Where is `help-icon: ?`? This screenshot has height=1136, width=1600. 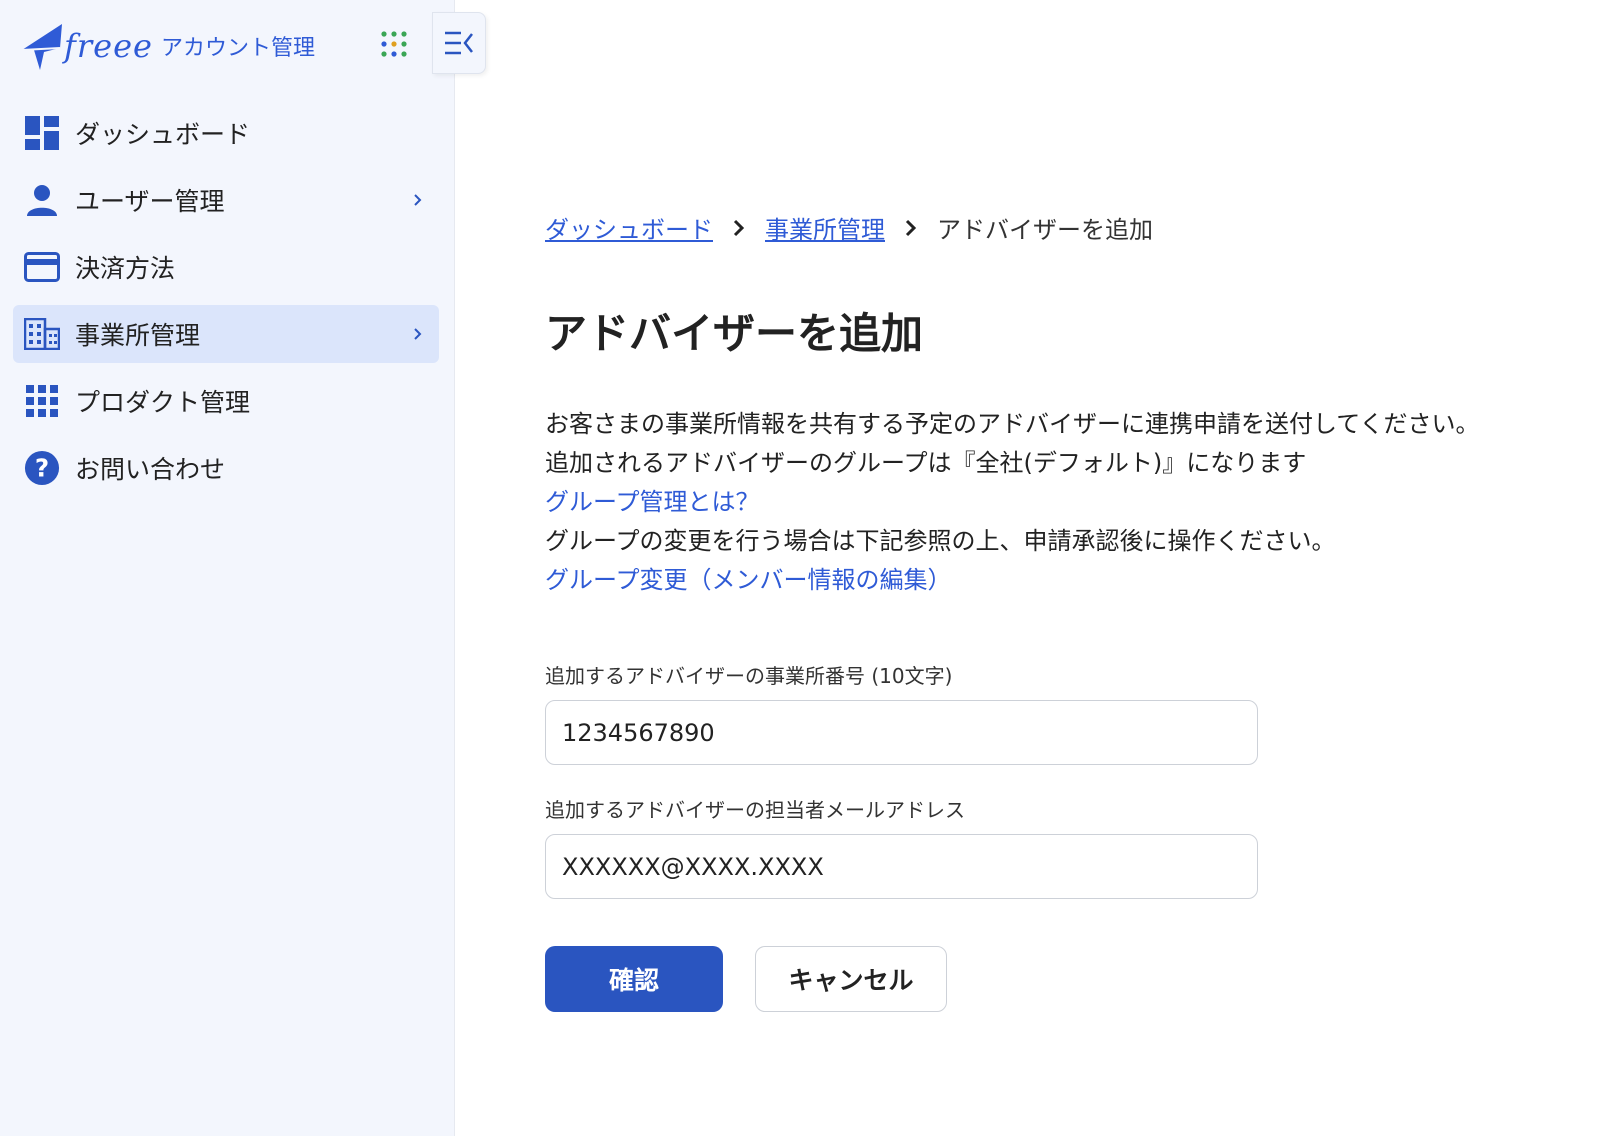 help-icon: ? is located at coordinates (42, 468).